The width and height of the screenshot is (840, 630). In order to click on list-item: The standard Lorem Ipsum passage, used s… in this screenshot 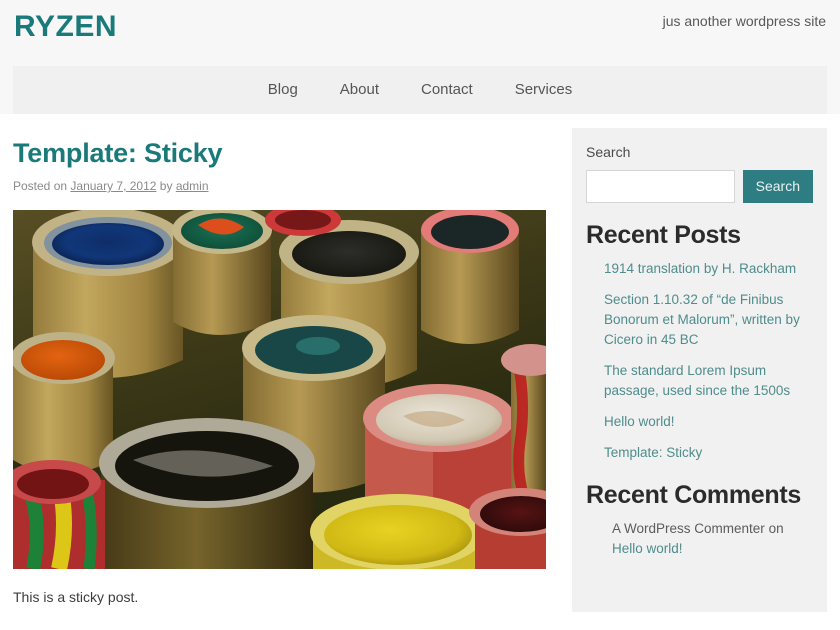, I will do `click(699, 381)`.